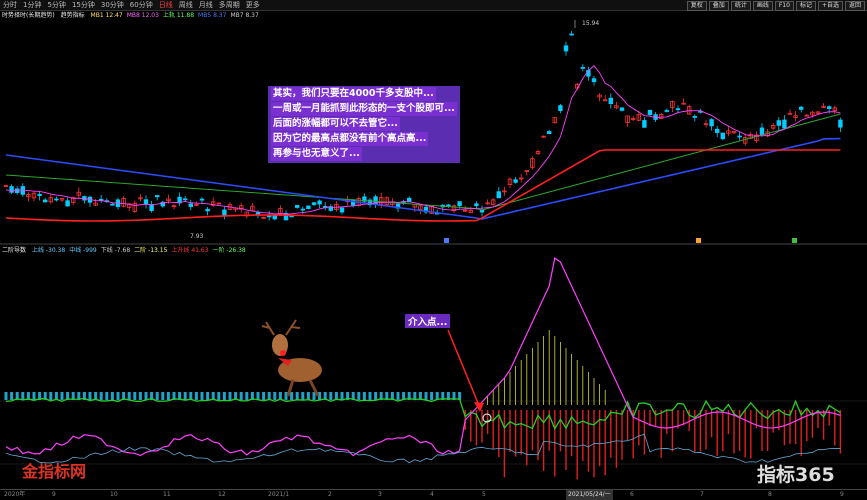 This screenshot has width=867, height=500. Describe the element at coordinates (197, 236) in the screenshot. I see `low-price-label: 7.93` at that location.